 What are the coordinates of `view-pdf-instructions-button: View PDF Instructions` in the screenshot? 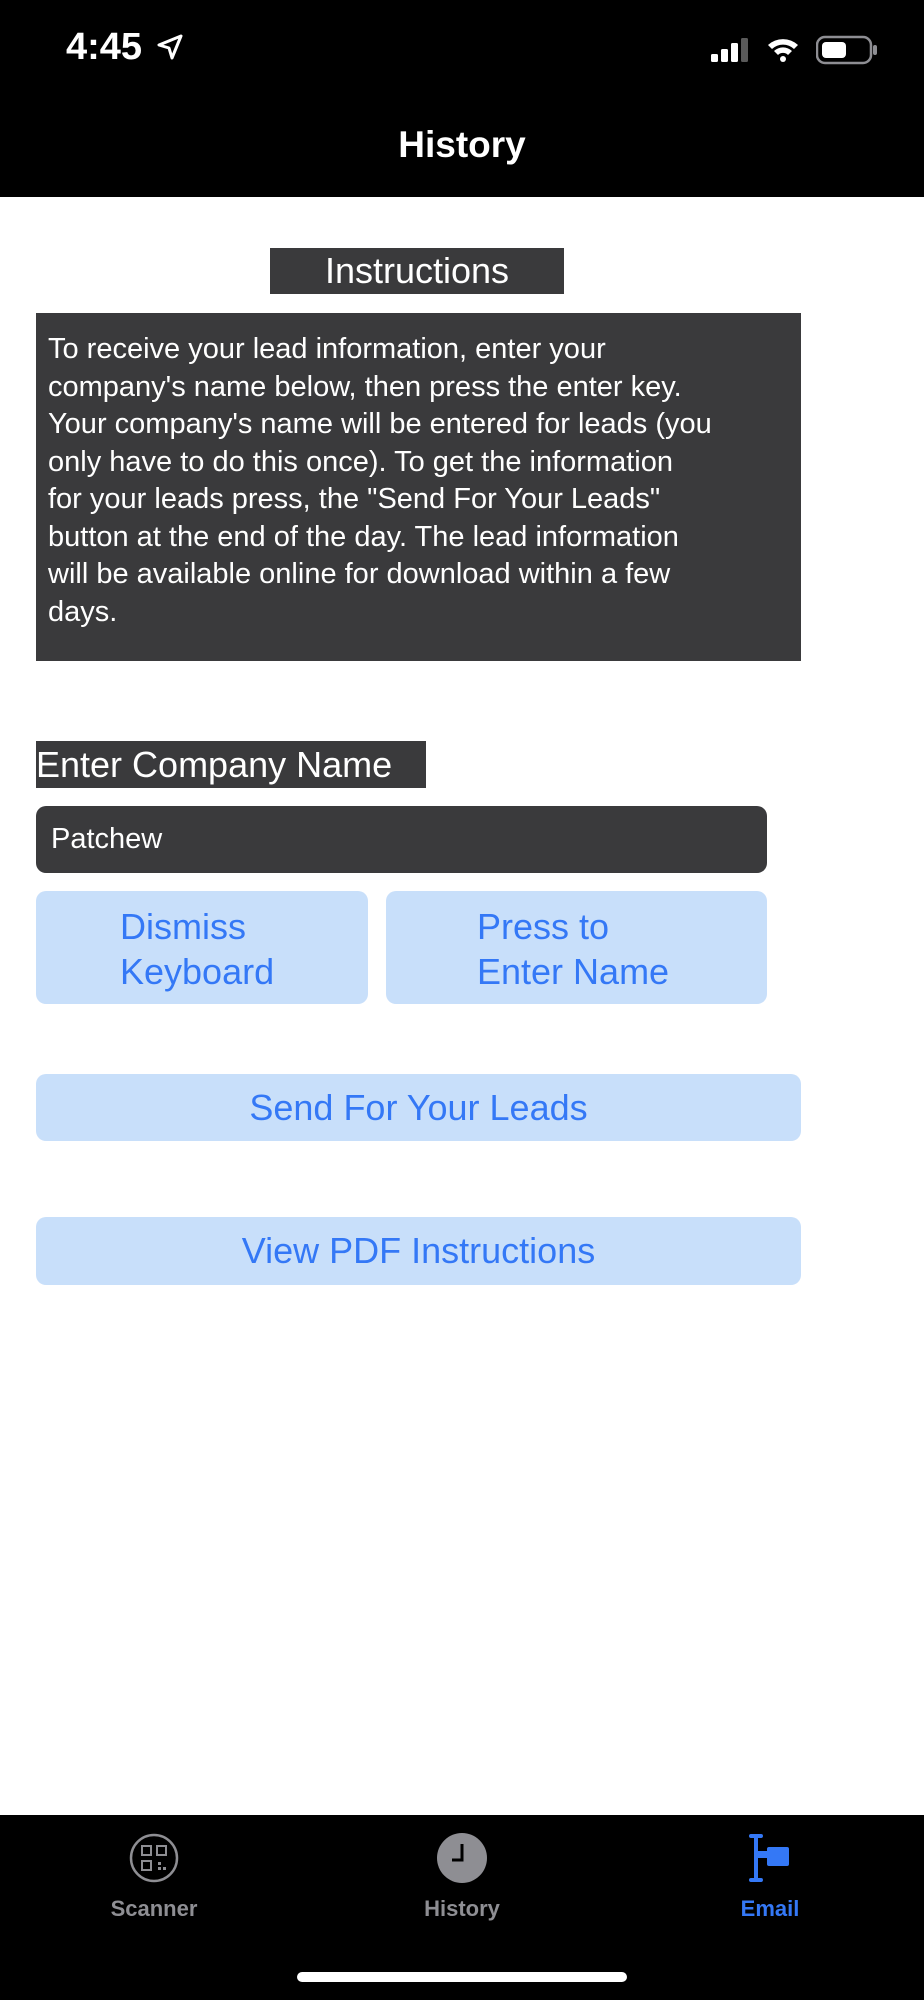 It's located at (418, 1251).